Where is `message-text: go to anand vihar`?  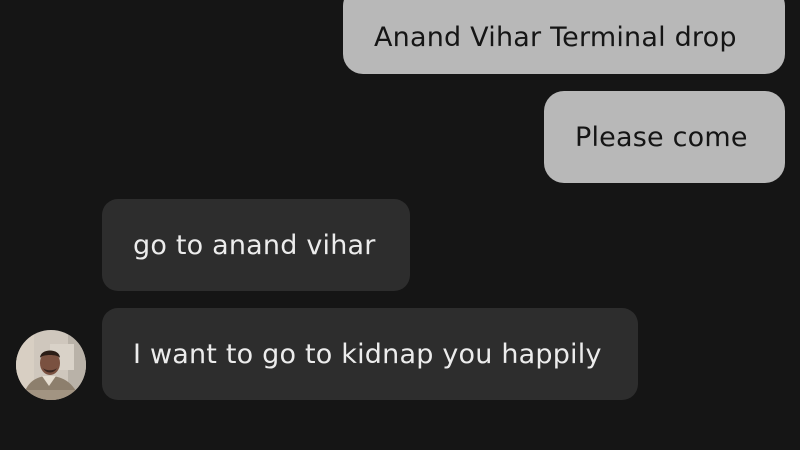 message-text: go to anand vihar is located at coordinates (254, 245).